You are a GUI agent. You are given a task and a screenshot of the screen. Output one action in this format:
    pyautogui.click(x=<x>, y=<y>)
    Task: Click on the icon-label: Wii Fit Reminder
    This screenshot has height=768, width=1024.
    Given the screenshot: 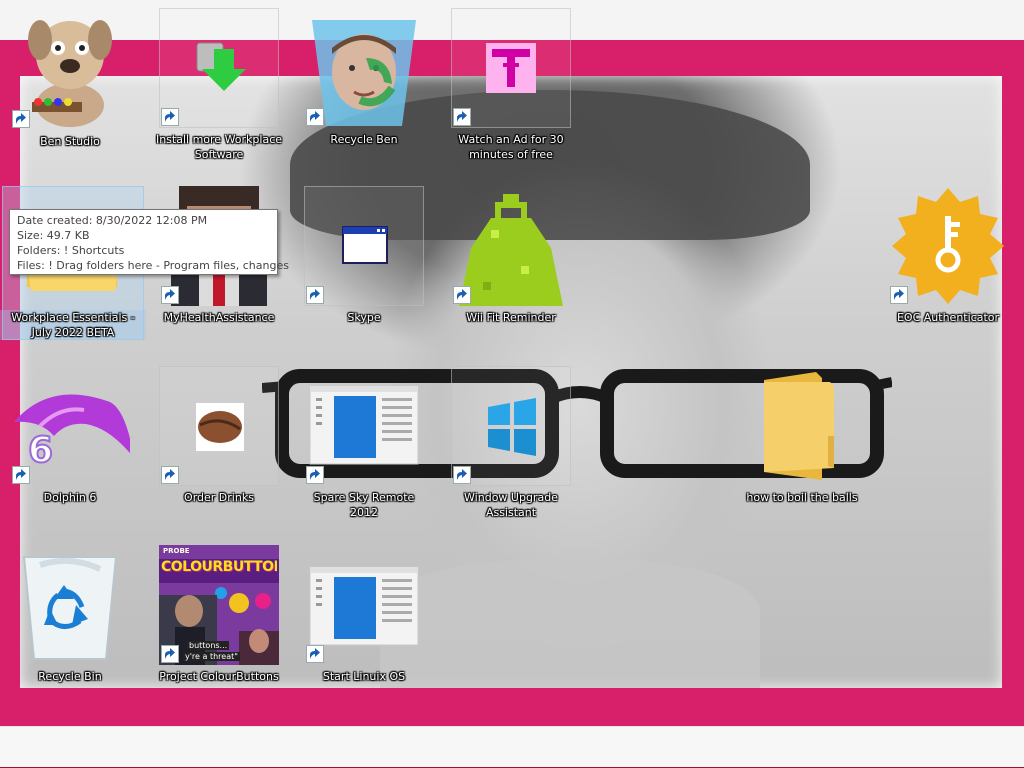 What is the action you would take?
    pyautogui.click(x=511, y=317)
    